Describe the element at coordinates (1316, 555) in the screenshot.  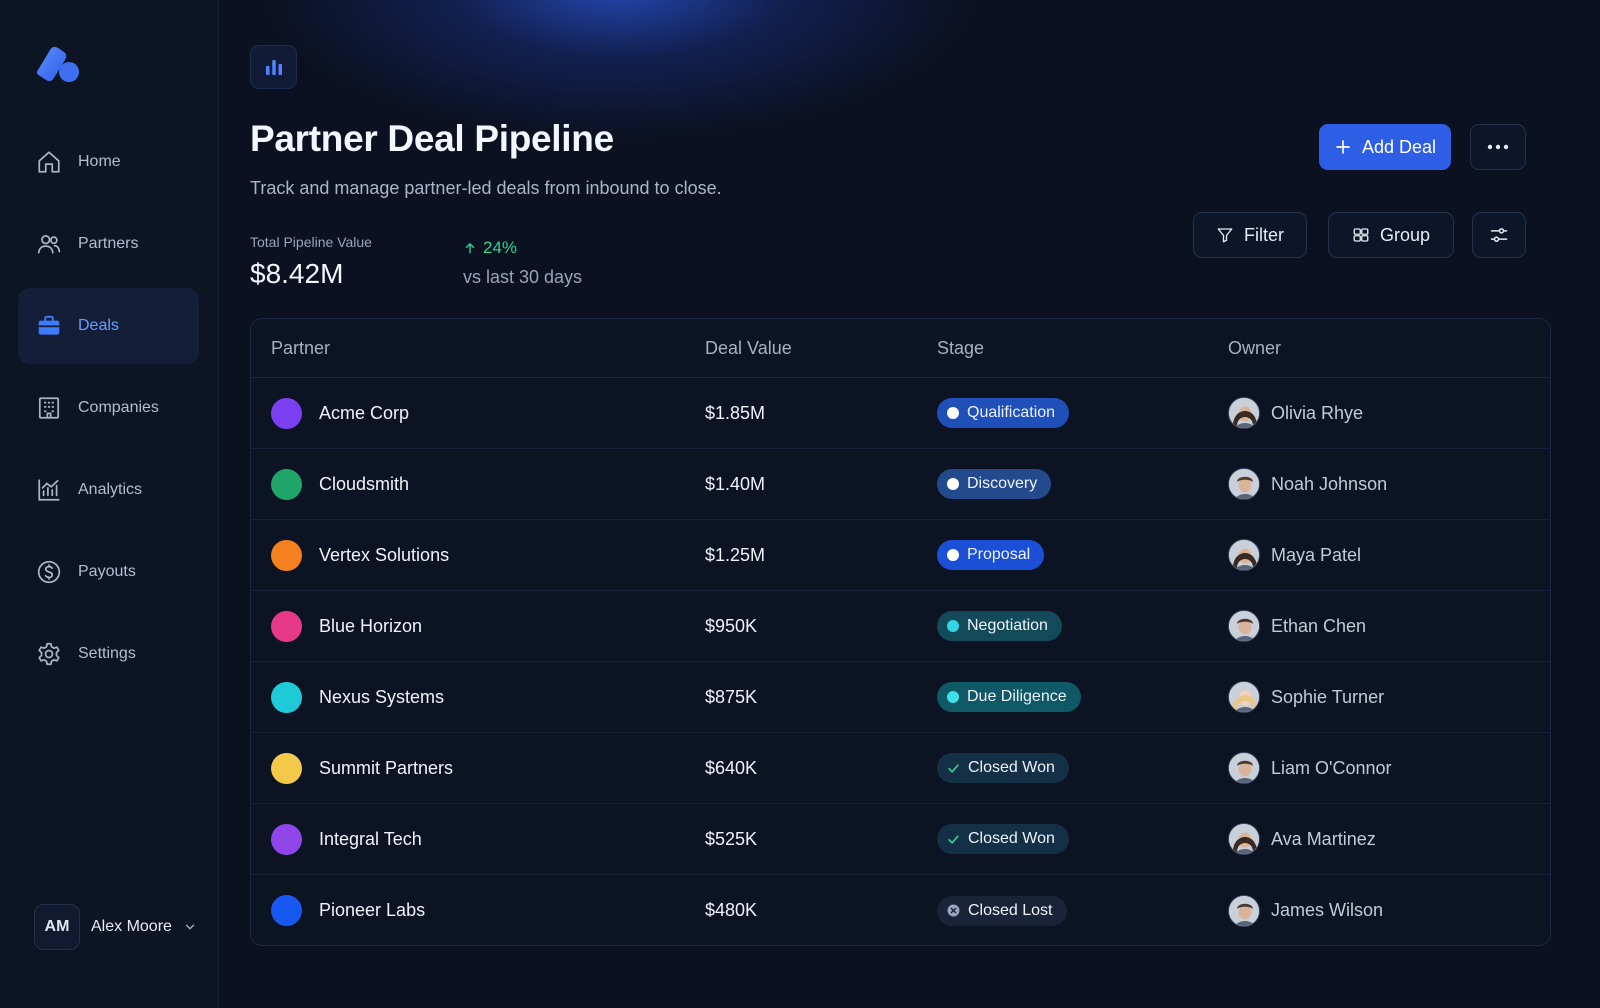
I see `owner-name: Maya Patel` at that location.